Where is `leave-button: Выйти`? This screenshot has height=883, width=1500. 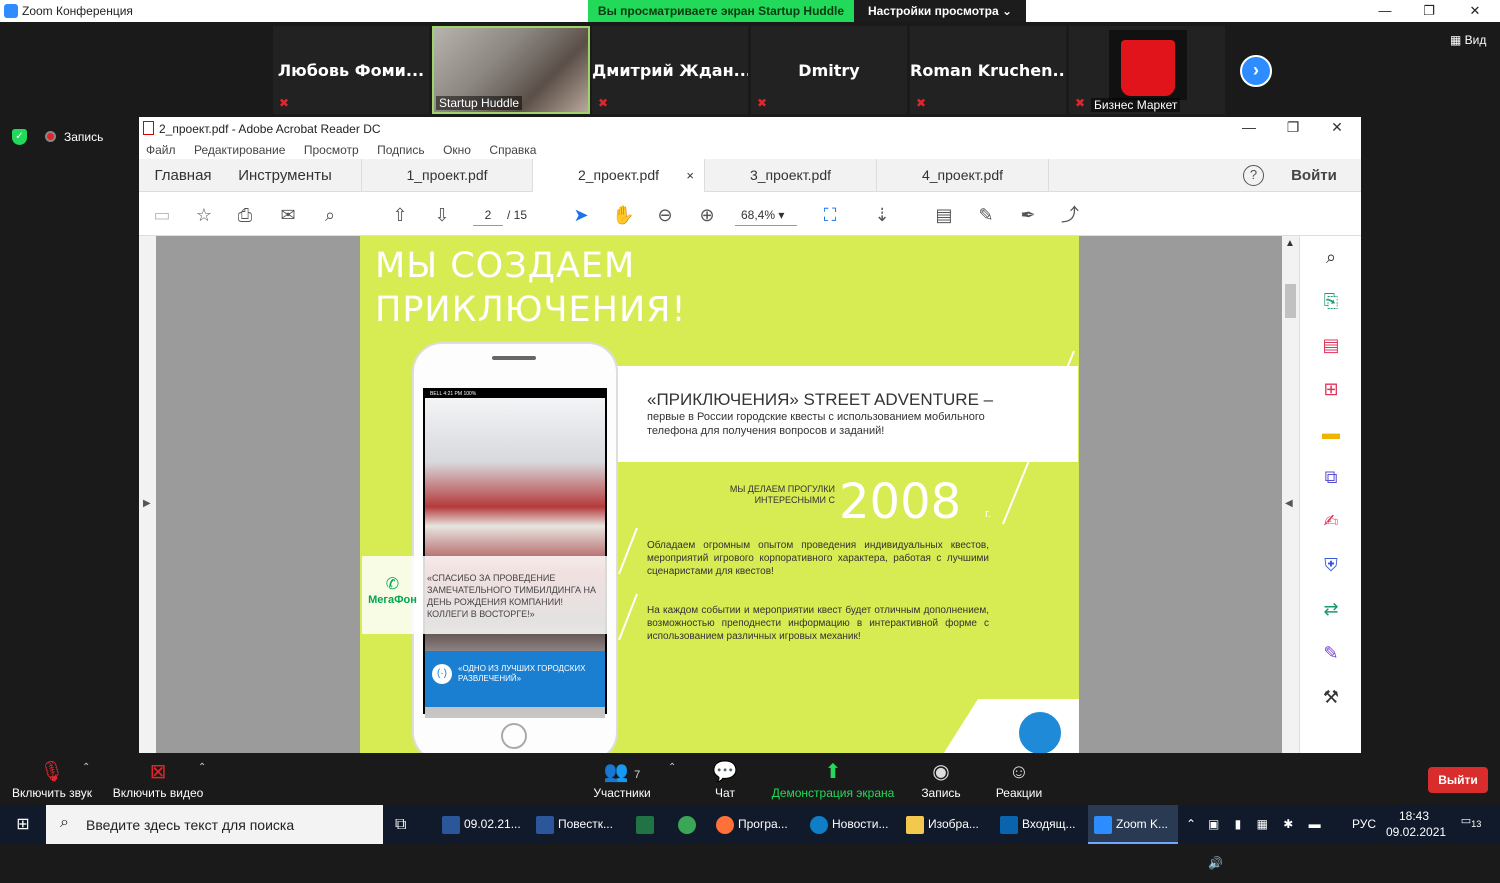
leave-button: Выйти is located at coordinates (1458, 780).